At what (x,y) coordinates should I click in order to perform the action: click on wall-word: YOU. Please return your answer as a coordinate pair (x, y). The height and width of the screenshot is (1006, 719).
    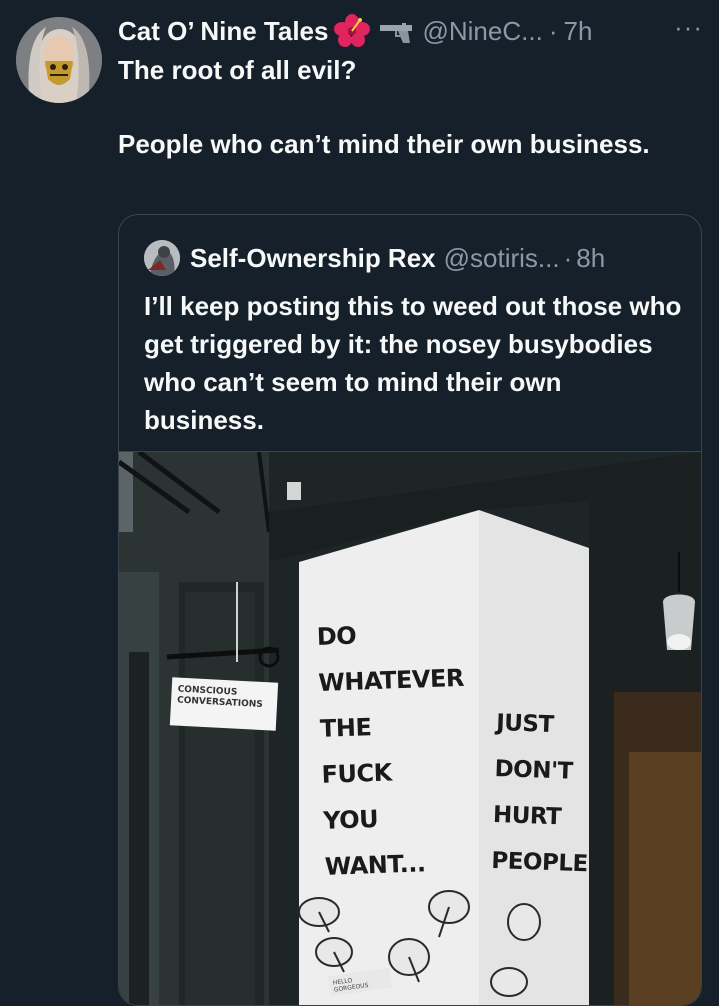
    Looking at the image, I should click on (350, 819).